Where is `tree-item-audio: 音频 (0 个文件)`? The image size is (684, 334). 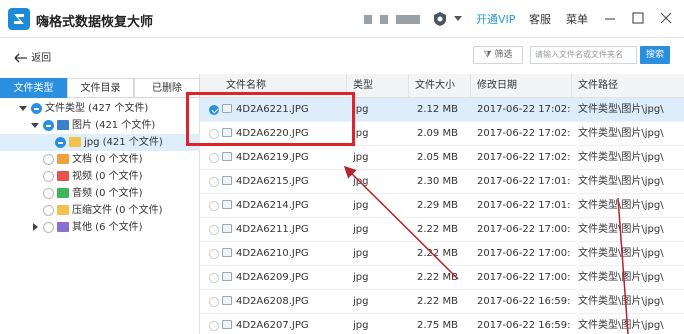
tree-item-audio: 音频 (0 个文件) is located at coordinates (100, 193).